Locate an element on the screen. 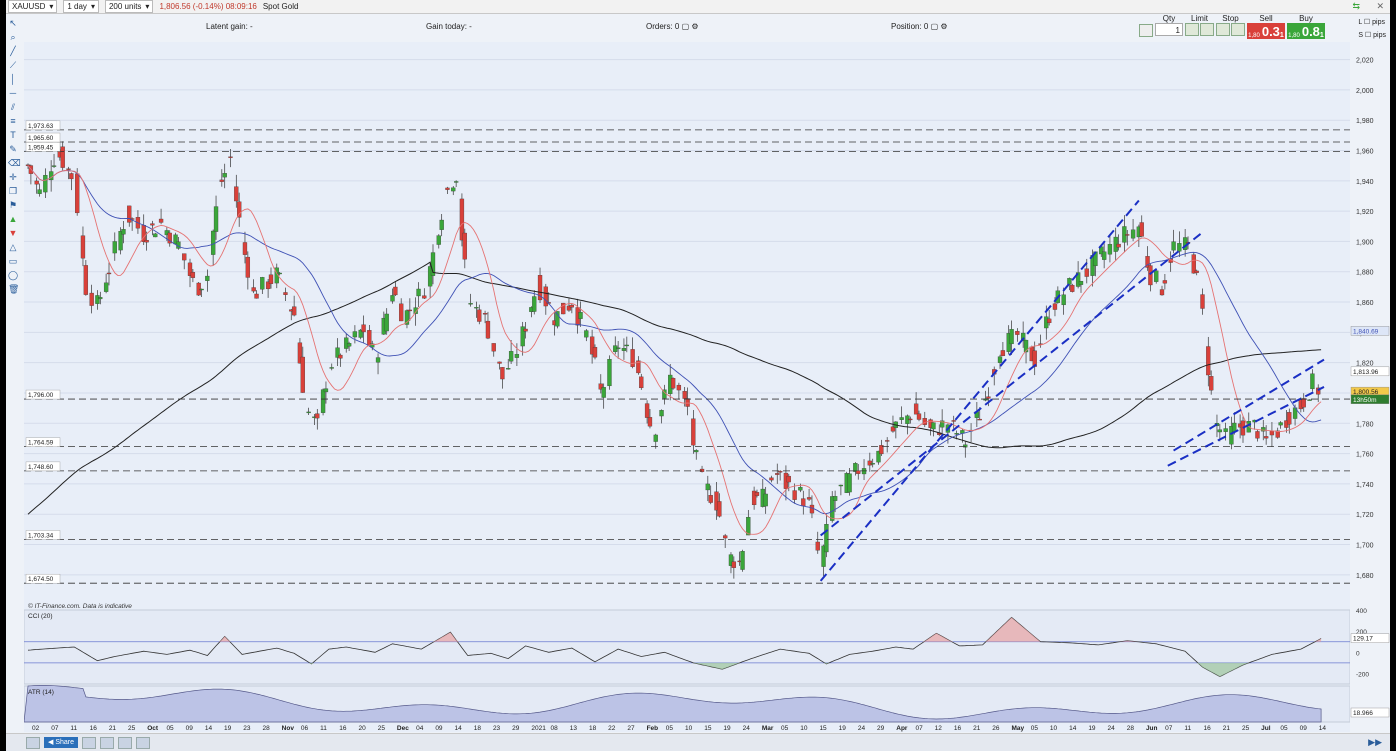  horizontal-line-icon: ─ is located at coordinates (13, 93).